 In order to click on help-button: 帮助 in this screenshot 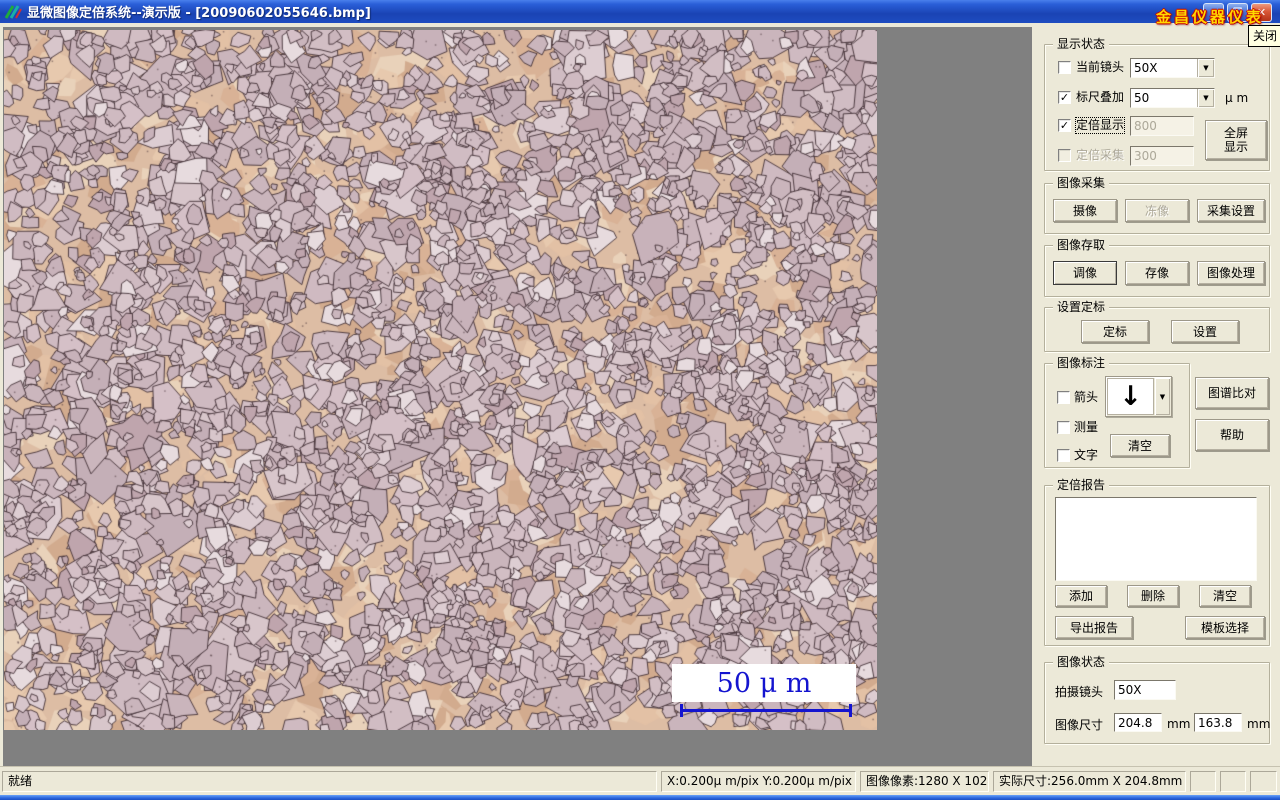, I will do `click(1232, 435)`.